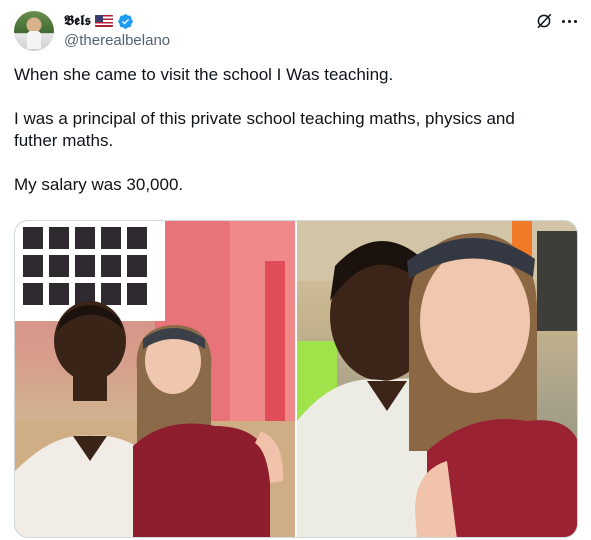 This screenshot has height=540, width=591. What do you see at coordinates (99, 184) in the screenshot?
I see `tweet-paragraph: My salary was 30,000.` at bounding box center [99, 184].